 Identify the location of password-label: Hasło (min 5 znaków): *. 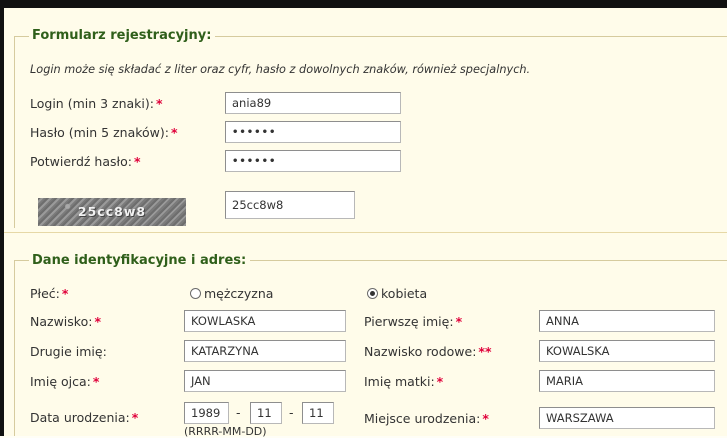
(104, 132).